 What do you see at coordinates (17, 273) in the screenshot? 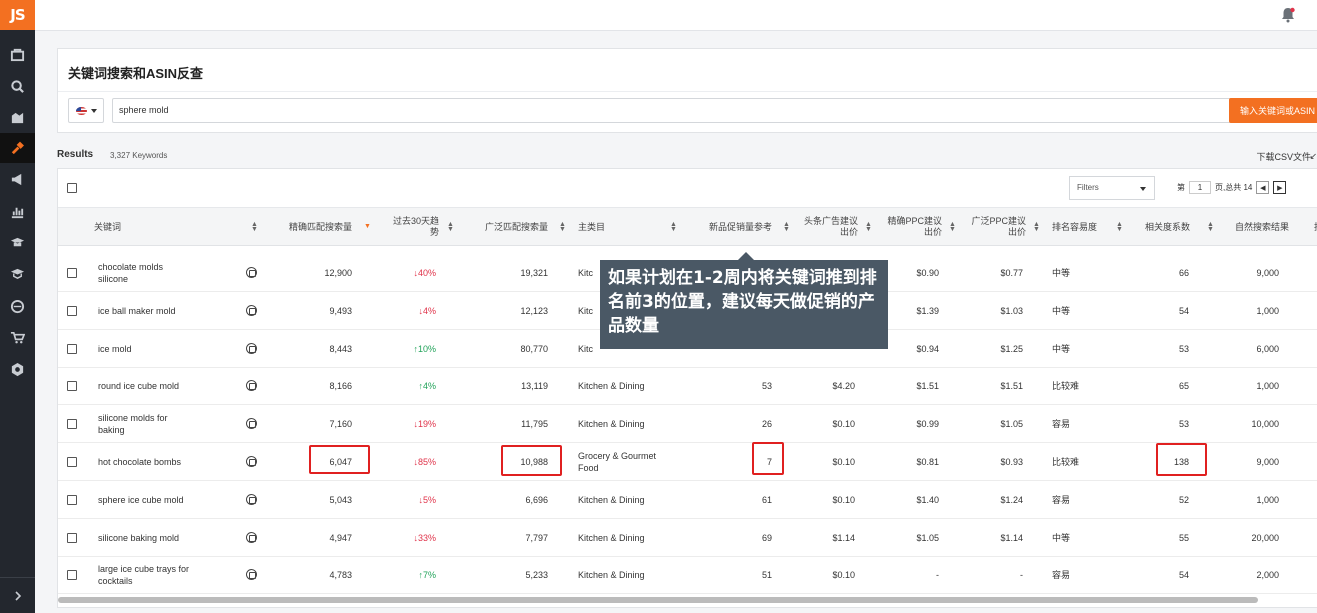
I see `course-icon` at bounding box center [17, 273].